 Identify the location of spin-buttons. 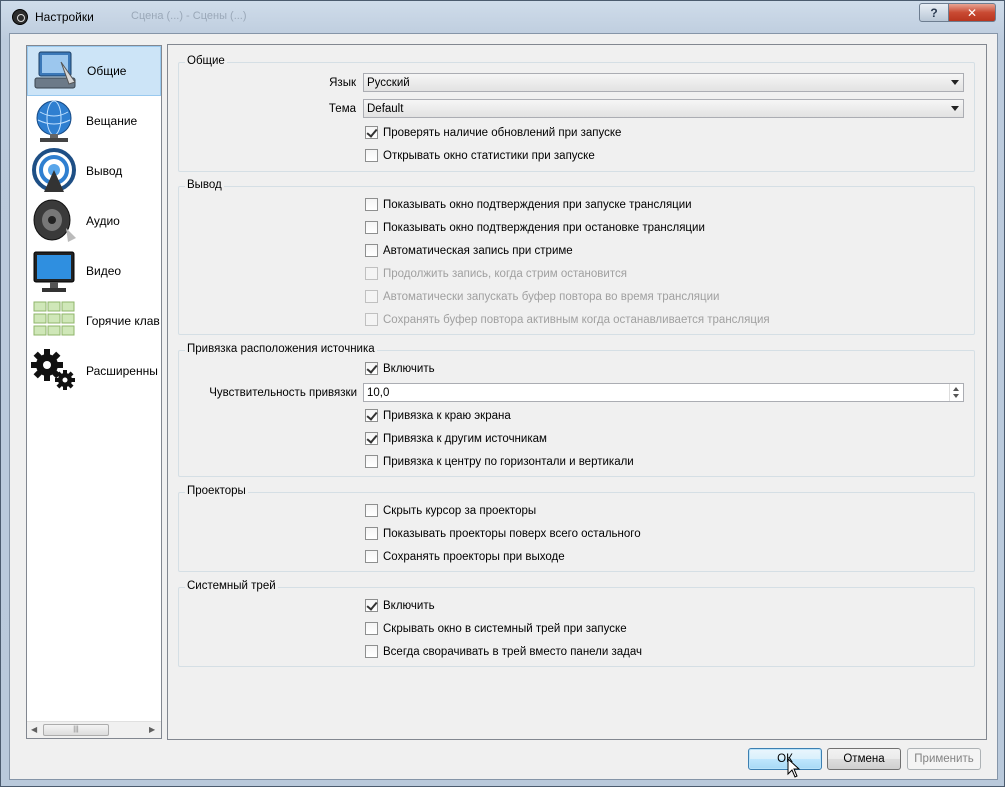
(956, 392).